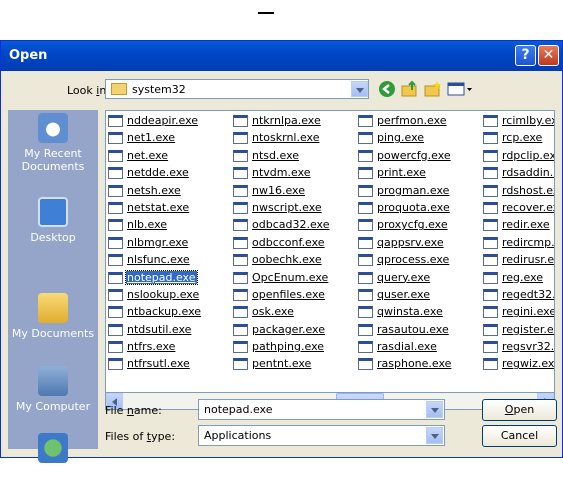 This screenshot has width=563, height=480. I want to click on file-name: netstat.exe, so click(158, 207).